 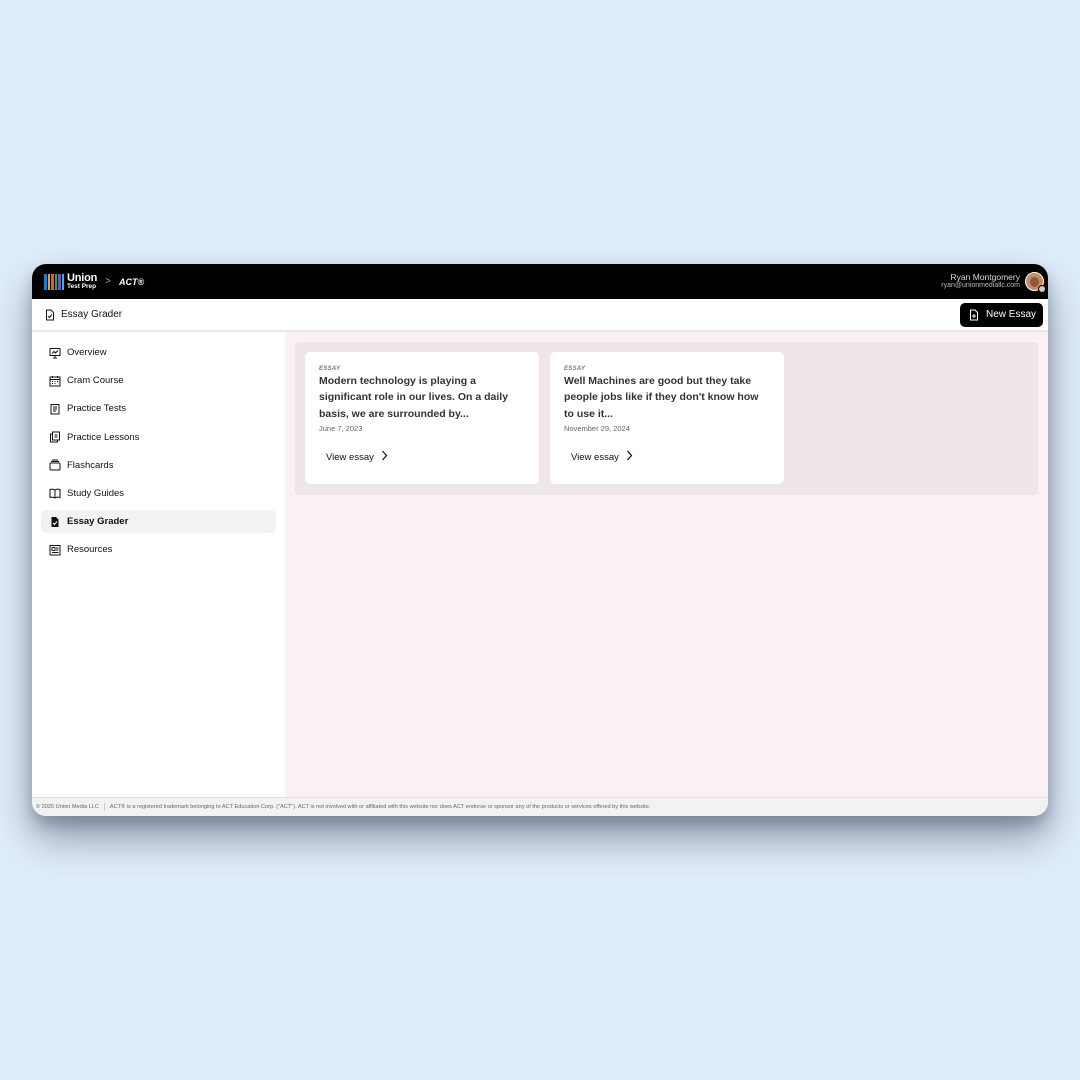 What do you see at coordinates (131, 282) in the screenshot?
I see `breadcrumb-product-act: ACT®` at bounding box center [131, 282].